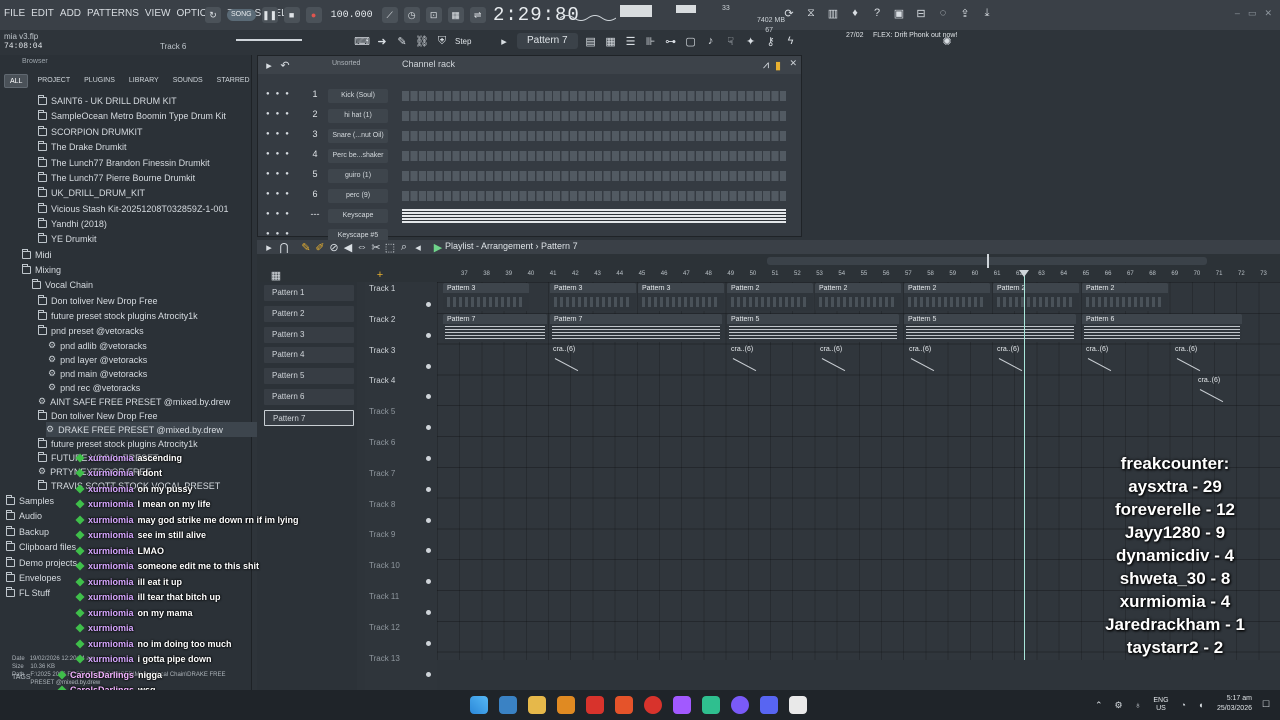 Image resolution: width=1280 pixels, height=720 pixels. Describe the element at coordinates (389, 15) in the screenshot. I see `metronome-icon: ⟋` at that location.